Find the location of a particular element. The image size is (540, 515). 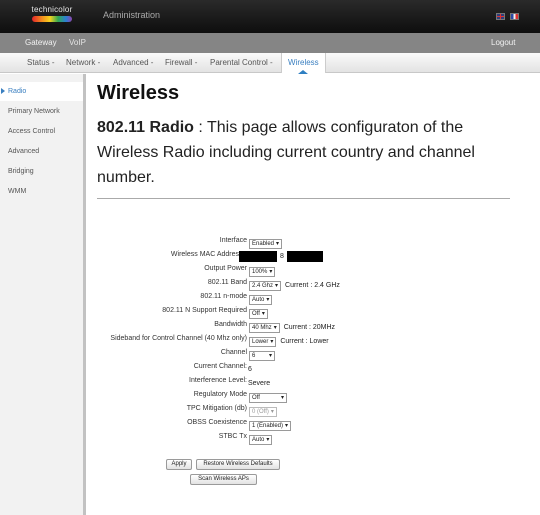

regulatory-select: Off ▾ is located at coordinates (268, 397).